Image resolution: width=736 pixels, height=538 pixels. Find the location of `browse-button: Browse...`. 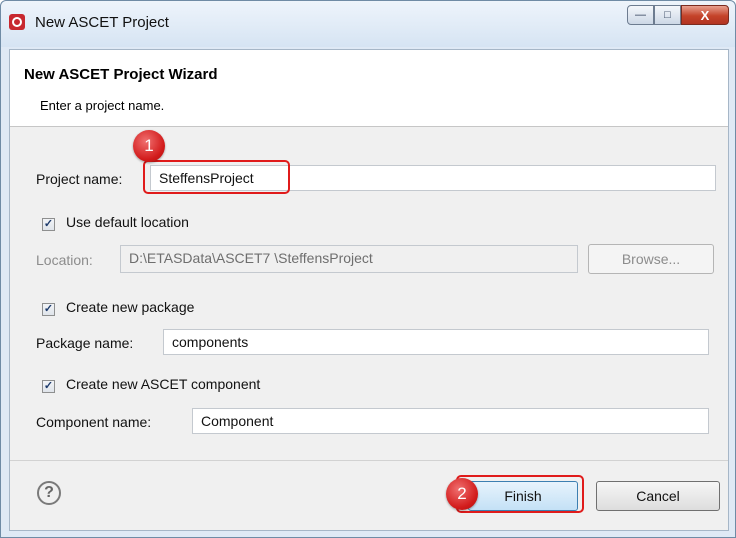

browse-button: Browse... is located at coordinates (651, 259).